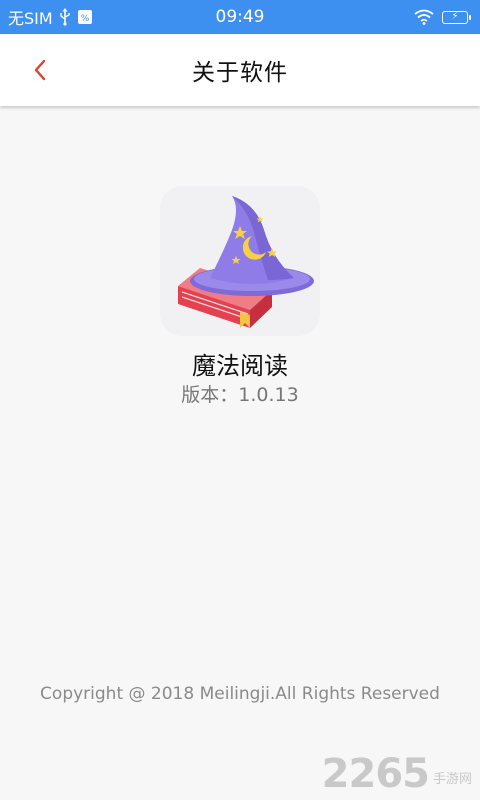 The image size is (480, 800). What do you see at coordinates (65, 17) in the screenshot?
I see `usb-icon` at bounding box center [65, 17].